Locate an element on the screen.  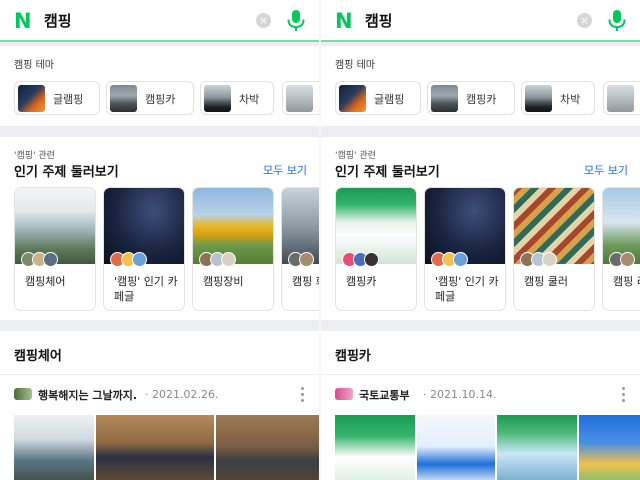
topic-label: 캠핑 쿨러 is located at coordinates (546, 281).